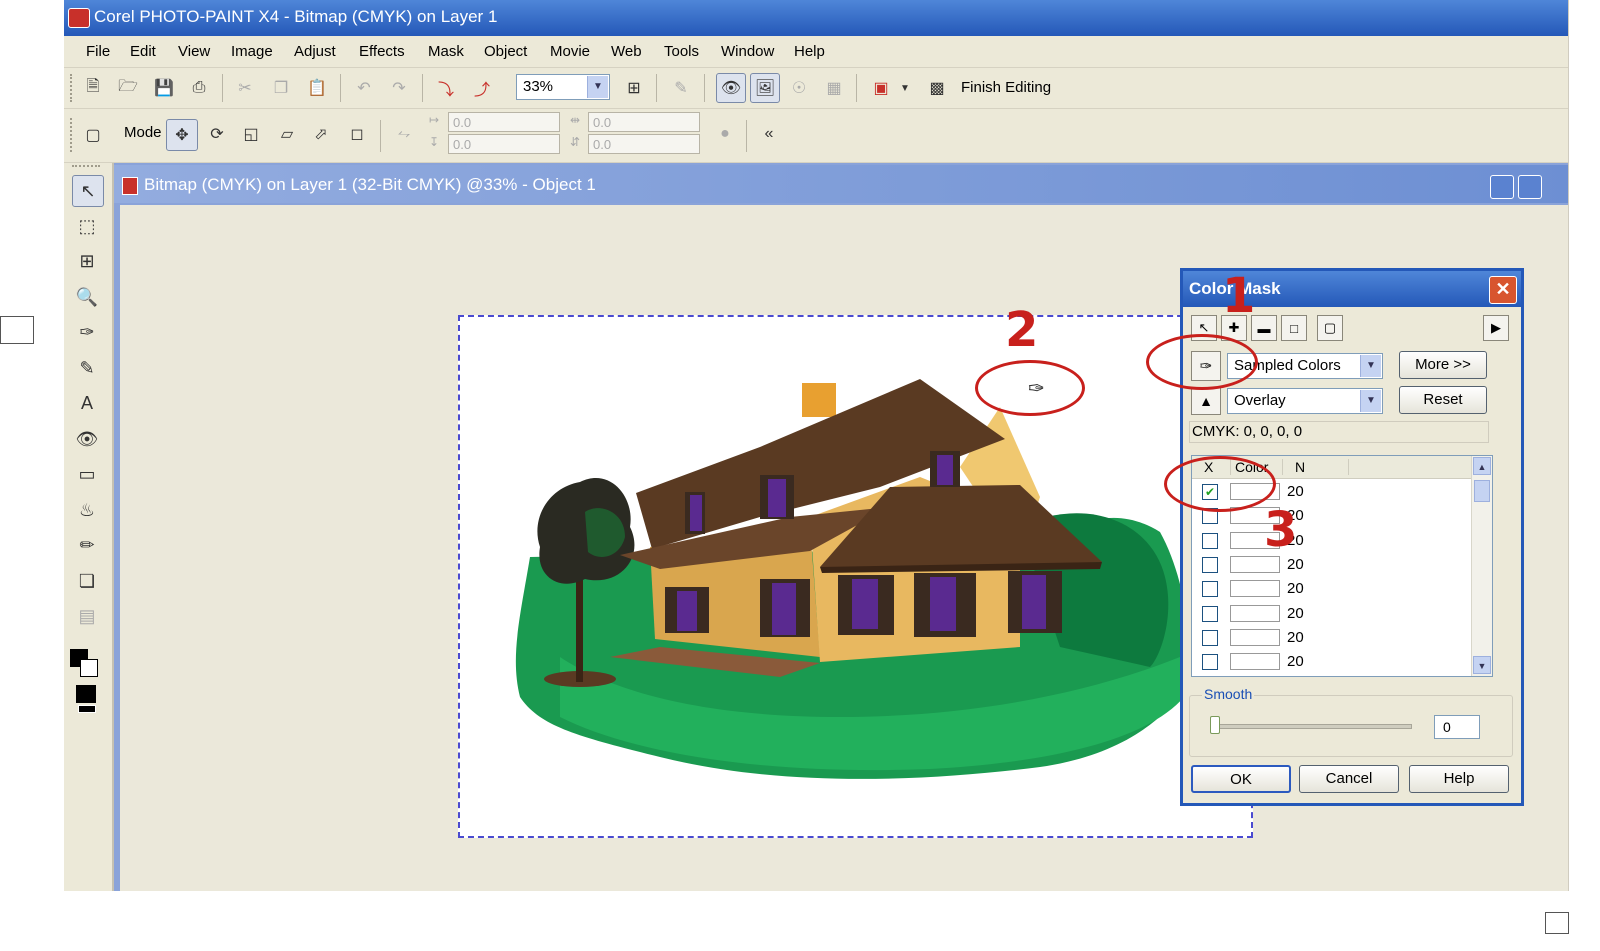  What do you see at coordinates (1502, 187) in the screenshot?
I see `minimize-button` at bounding box center [1502, 187].